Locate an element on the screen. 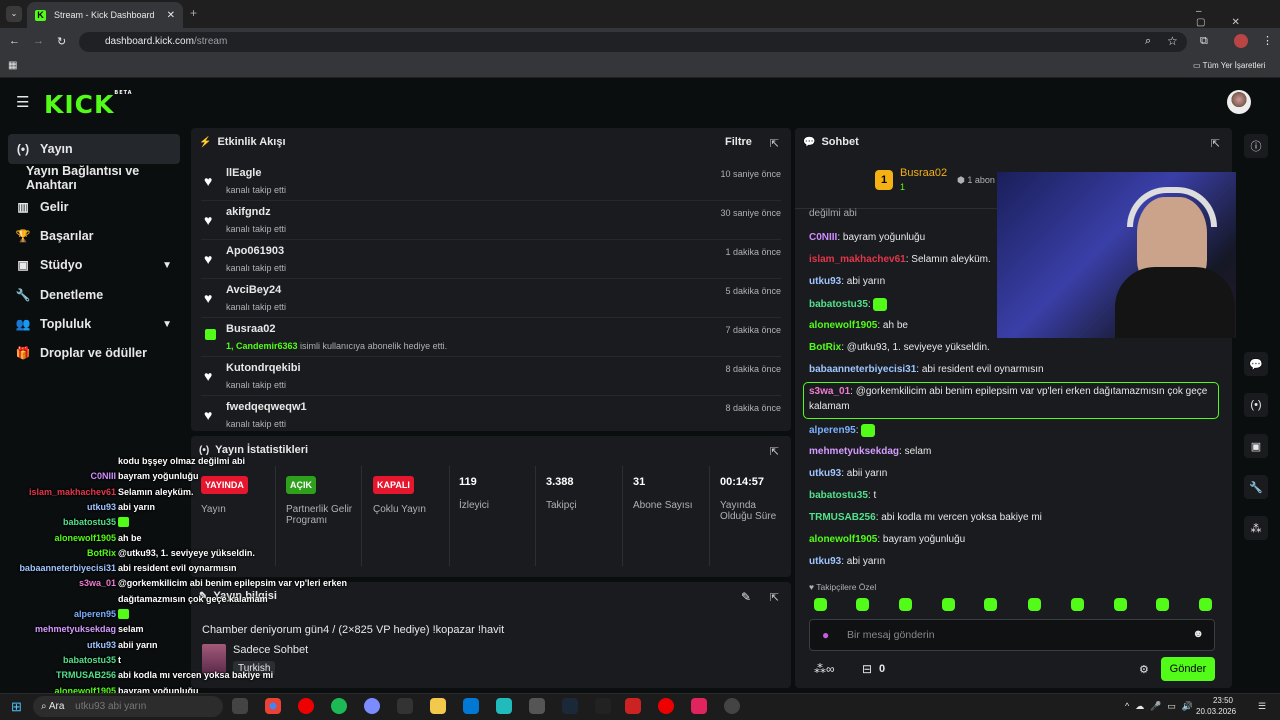 The image size is (1280, 720). windows-start-icon: ⊞ is located at coordinates (16, 707).